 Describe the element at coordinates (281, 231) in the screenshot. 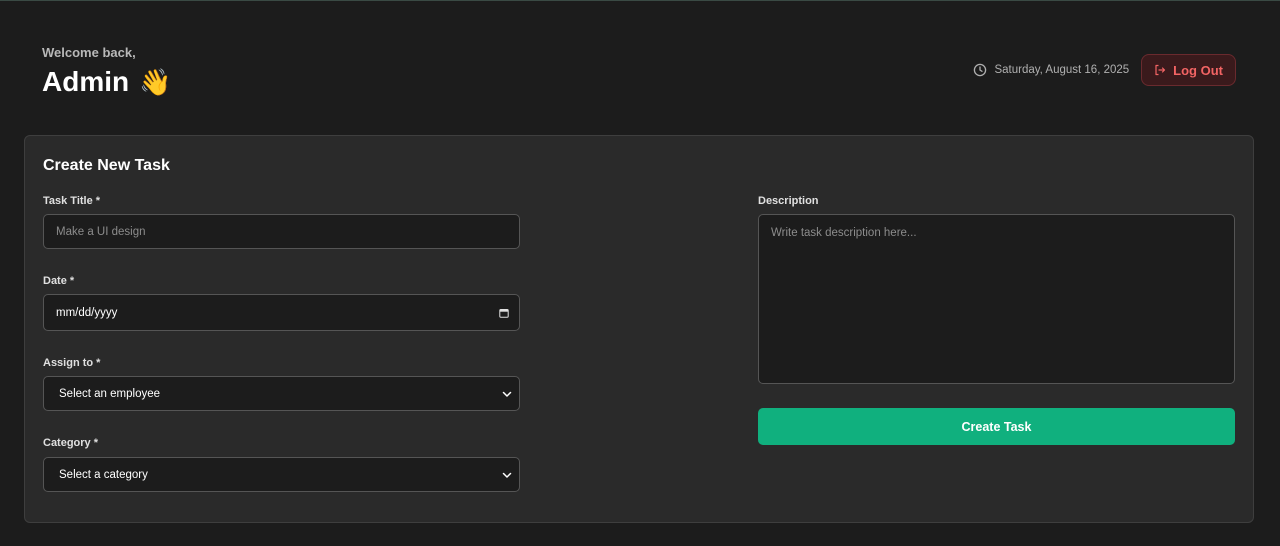

I see `task-title-input: Make a UI design` at that location.